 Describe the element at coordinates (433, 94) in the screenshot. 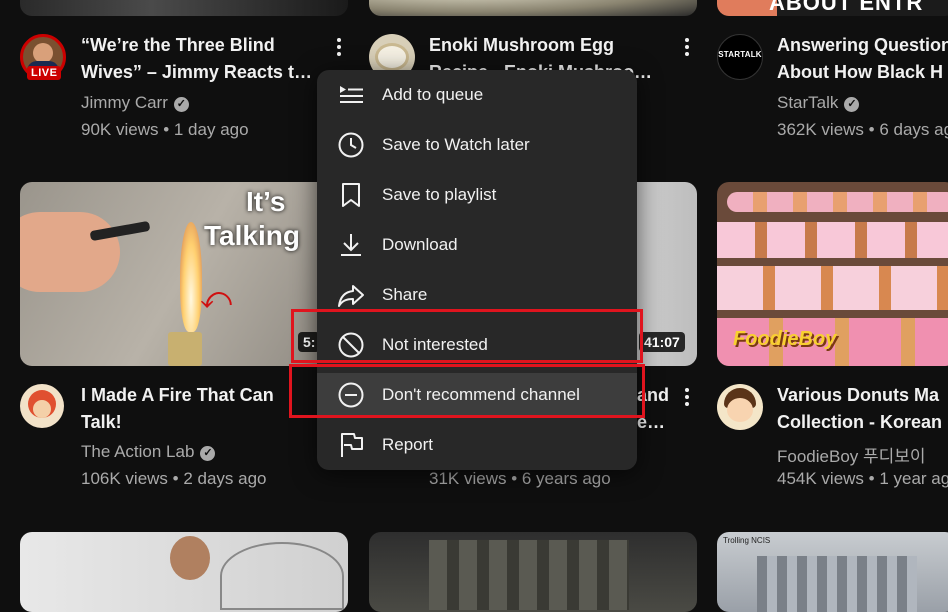

I see `menu-item-label: Add to queue` at that location.